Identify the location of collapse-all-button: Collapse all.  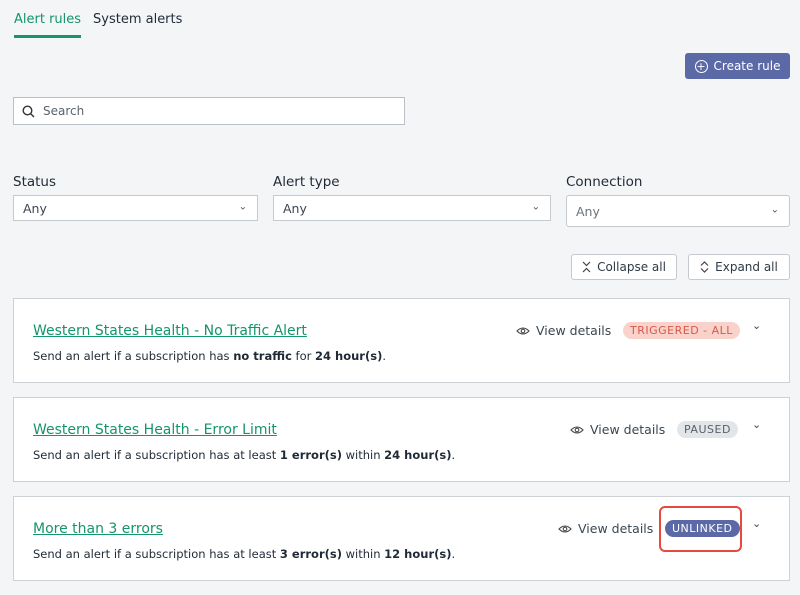
(624, 267).